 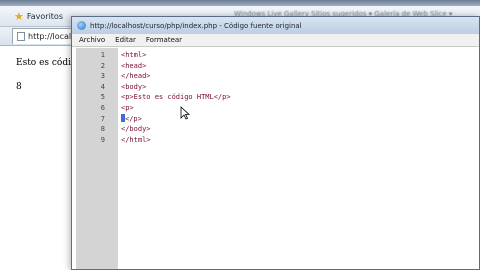 I want to click on code-text: </body>, so click(x=136, y=129).